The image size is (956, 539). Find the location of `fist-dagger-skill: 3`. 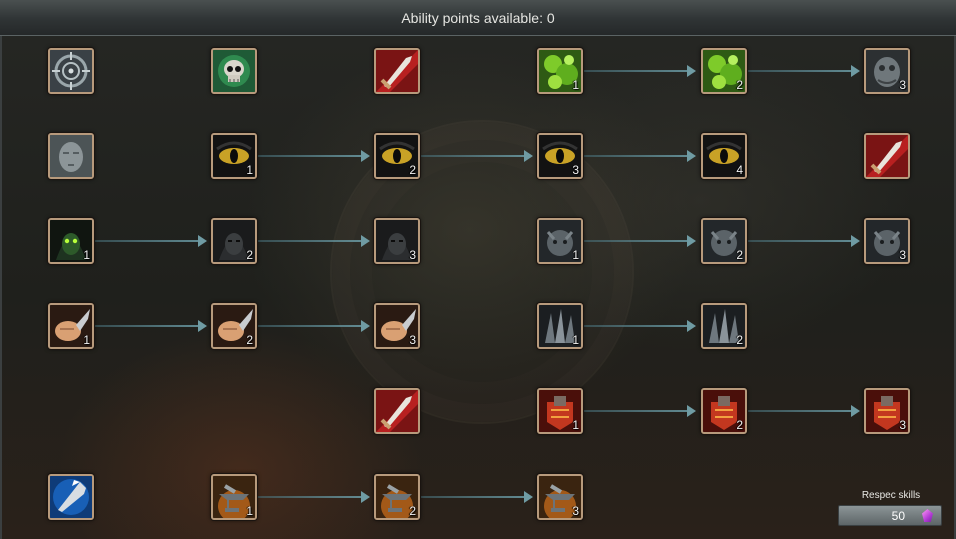

fist-dagger-skill: 3 is located at coordinates (397, 326).